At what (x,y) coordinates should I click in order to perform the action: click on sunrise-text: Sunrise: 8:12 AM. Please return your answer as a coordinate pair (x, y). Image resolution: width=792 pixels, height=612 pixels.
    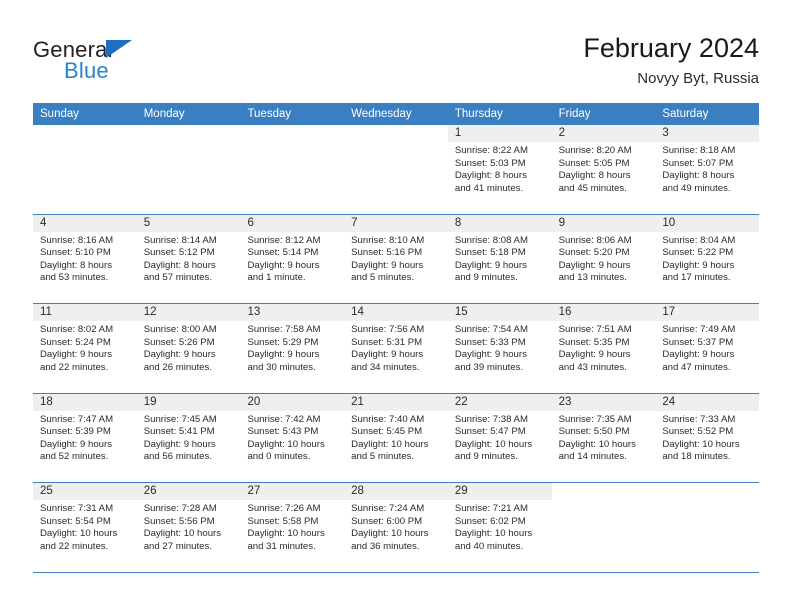
    Looking at the image, I should click on (284, 240).